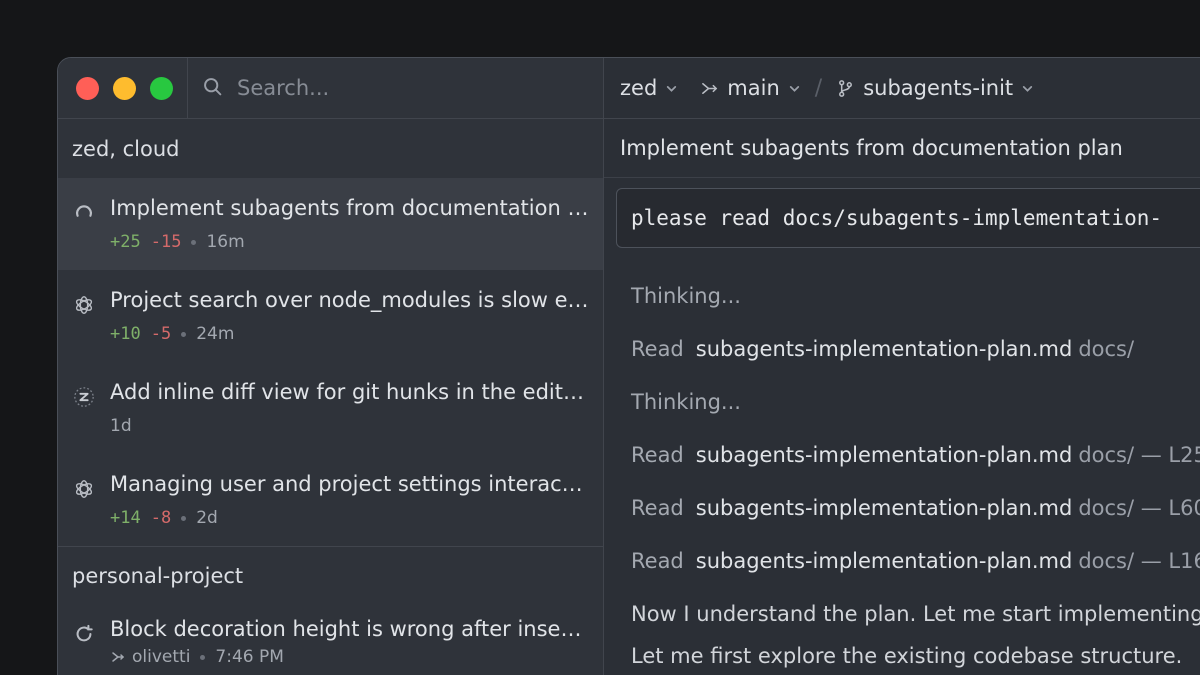 Image resolution: width=1200 pixels, height=675 pixels. Describe the element at coordinates (84, 634) in the screenshot. I see `refresh-icon` at that location.